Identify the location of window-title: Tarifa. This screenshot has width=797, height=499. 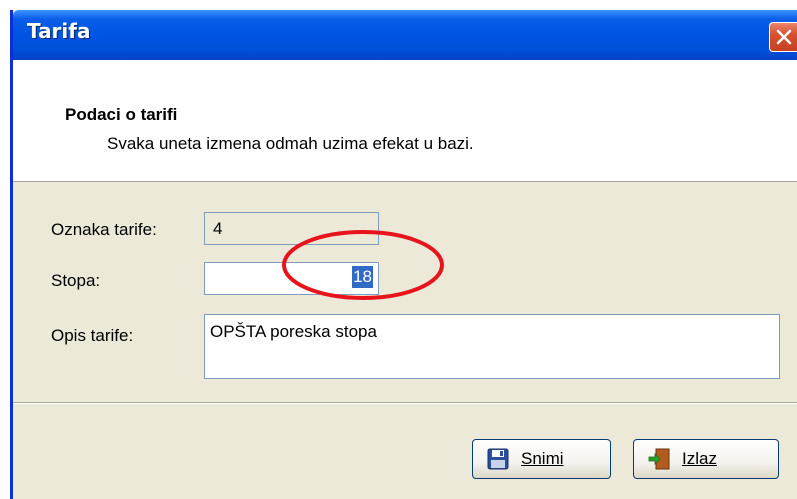
(59, 31).